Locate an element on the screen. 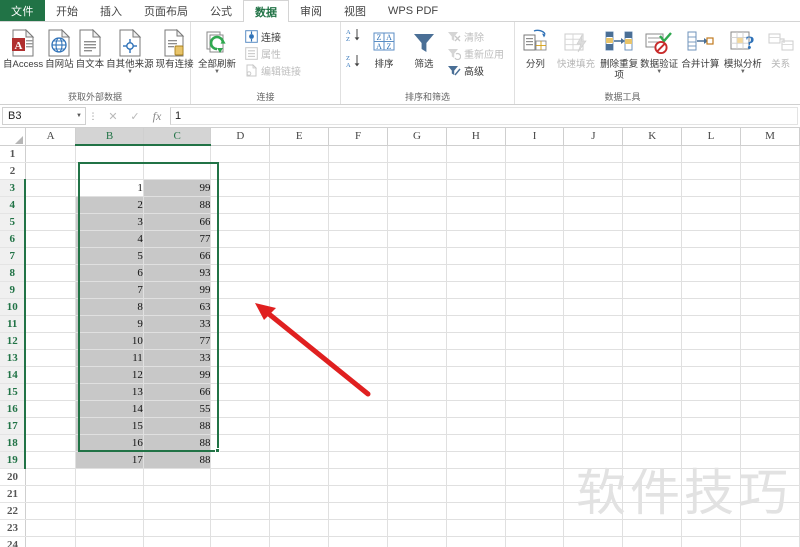  cell-K24 is located at coordinates (652, 541).